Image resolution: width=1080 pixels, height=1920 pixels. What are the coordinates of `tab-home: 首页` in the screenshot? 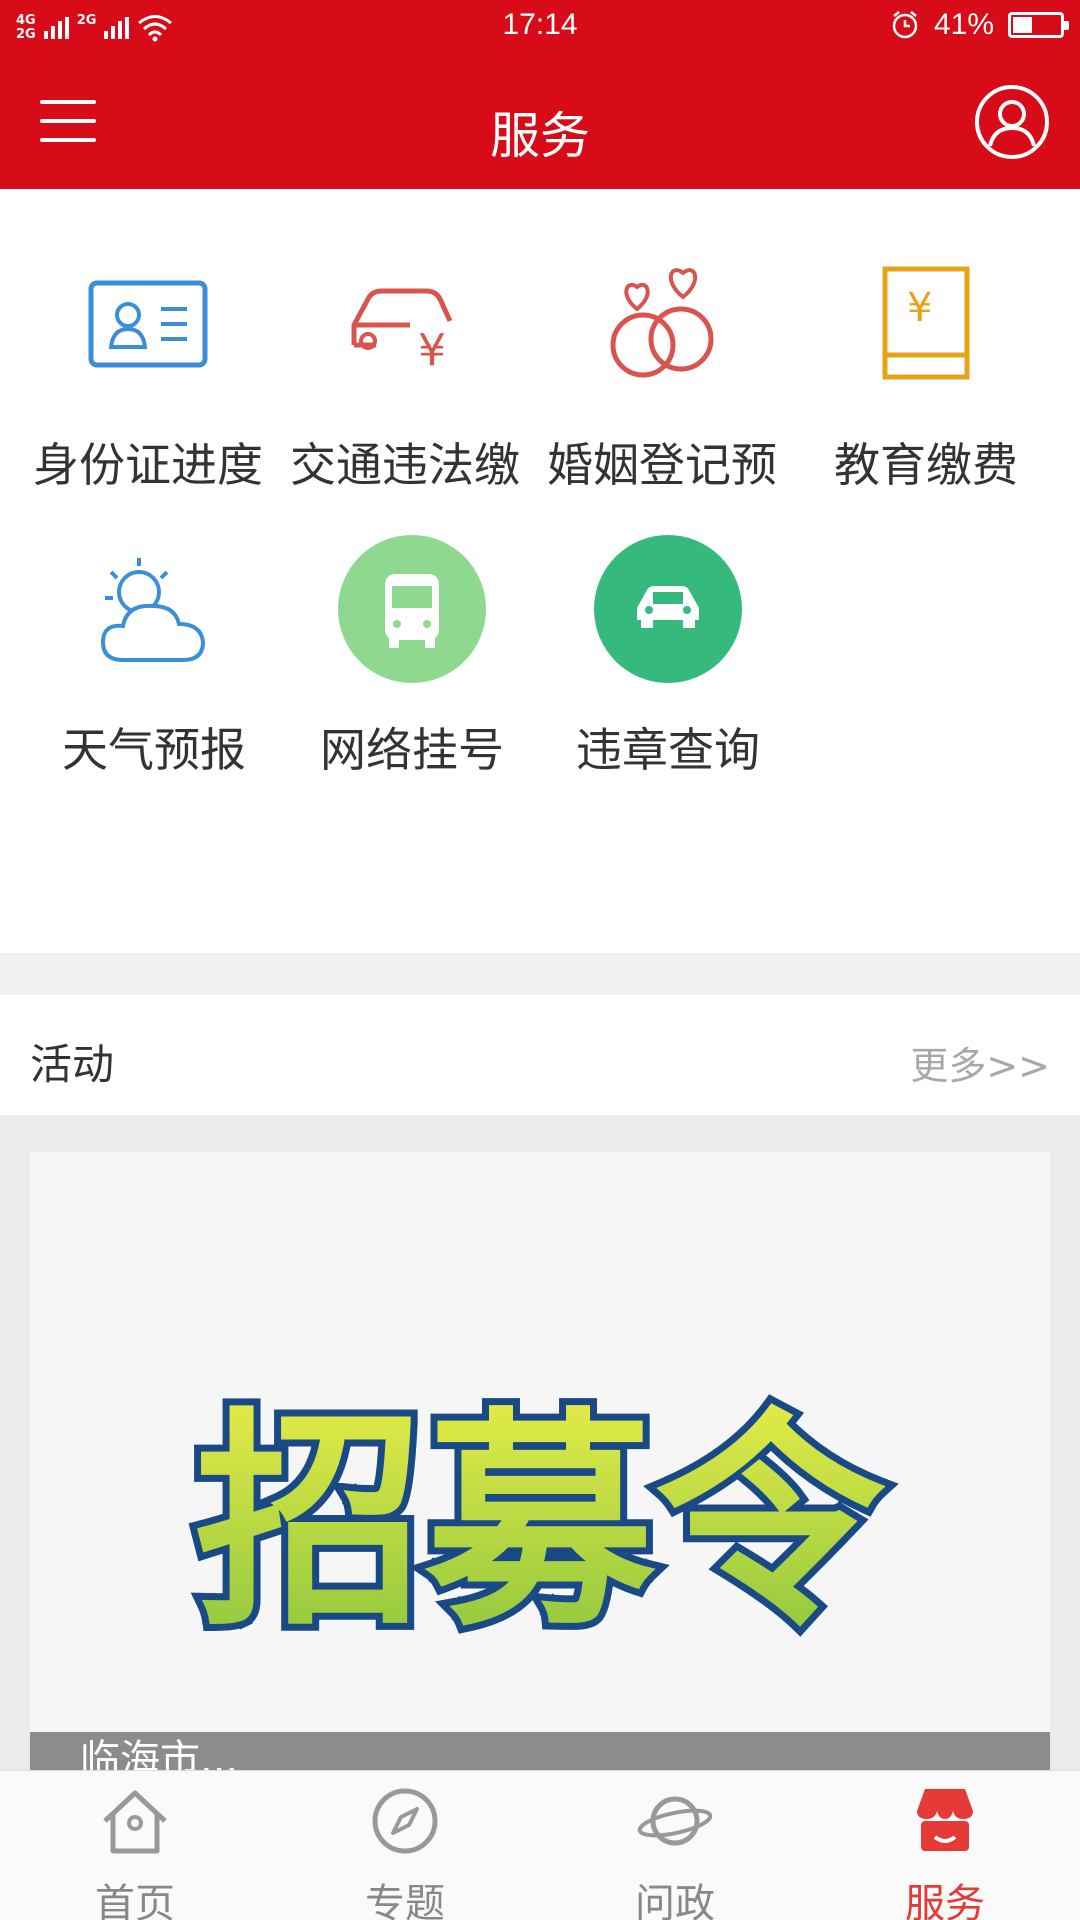 It's located at (135, 1845).